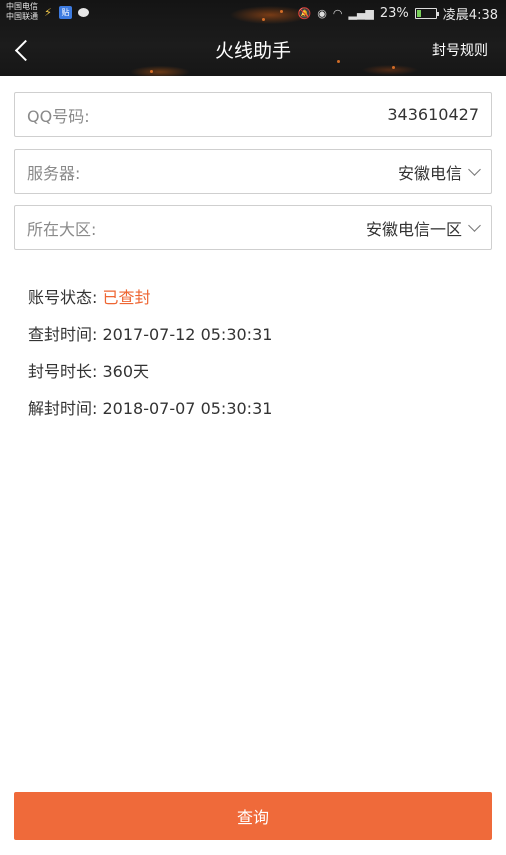 The width and height of the screenshot is (506, 855). Describe the element at coordinates (429, 173) in the screenshot. I see `server-value: 安徽电信` at that location.